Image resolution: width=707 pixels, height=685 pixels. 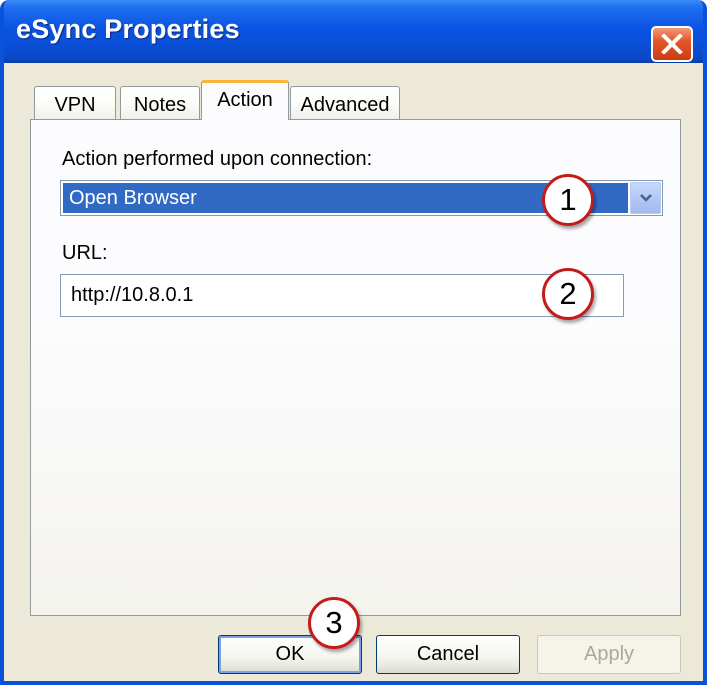 What do you see at coordinates (334, 623) in the screenshot?
I see `callout-3: 3` at bounding box center [334, 623].